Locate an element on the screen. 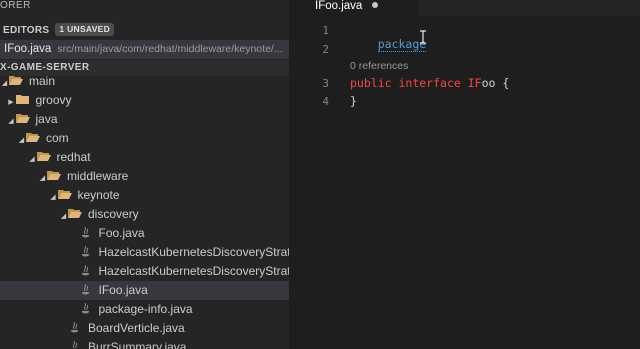 This screenshot has height=349, width=640. interface-name-rest: oo is located at coordinates (488, 83).